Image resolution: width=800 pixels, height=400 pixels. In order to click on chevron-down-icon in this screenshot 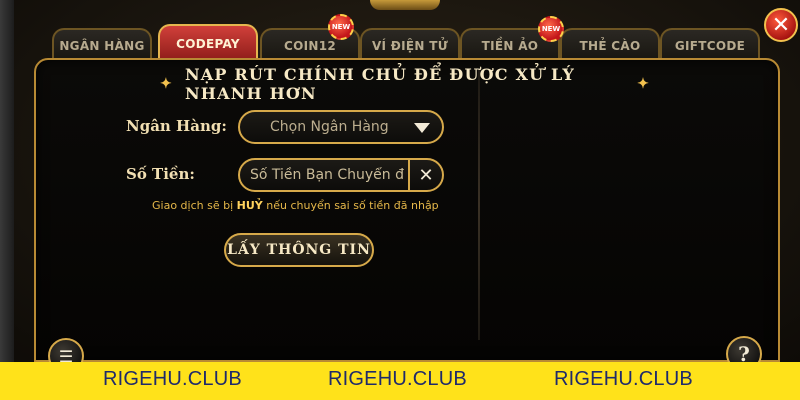, I will do `click(422, 128)`.